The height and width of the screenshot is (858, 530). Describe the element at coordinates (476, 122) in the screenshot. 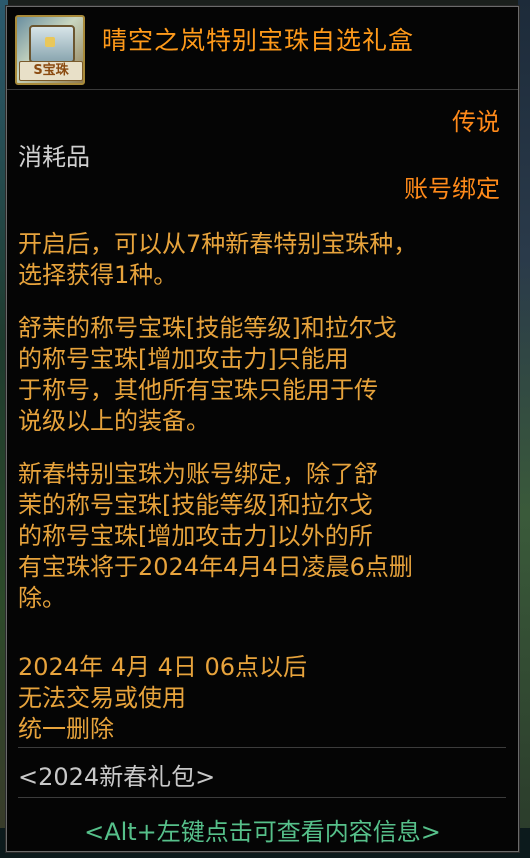

I see `rarity-label: 传说` at that location.